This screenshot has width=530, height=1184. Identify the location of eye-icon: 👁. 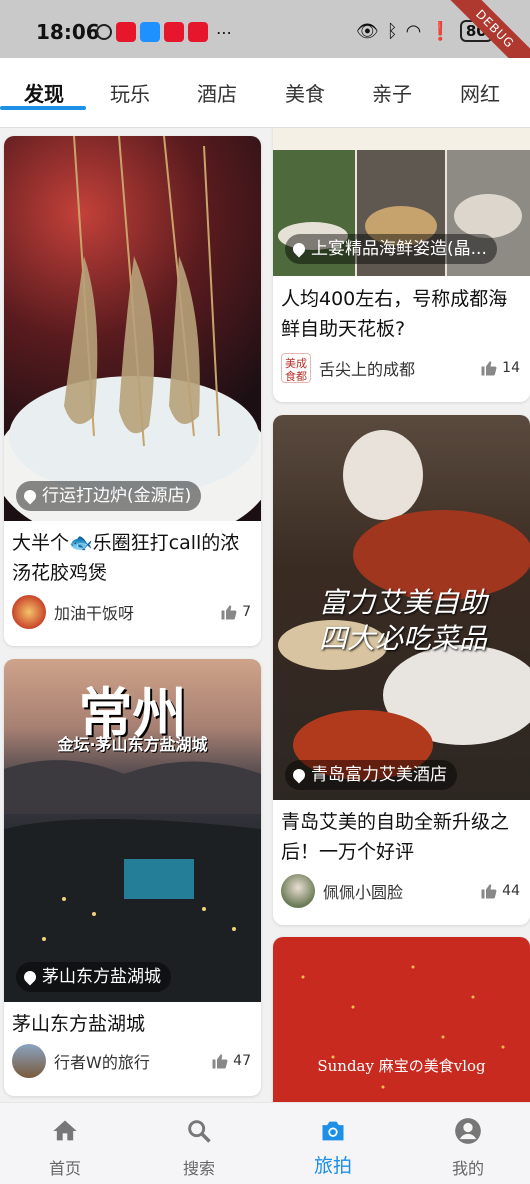
(367, 31).